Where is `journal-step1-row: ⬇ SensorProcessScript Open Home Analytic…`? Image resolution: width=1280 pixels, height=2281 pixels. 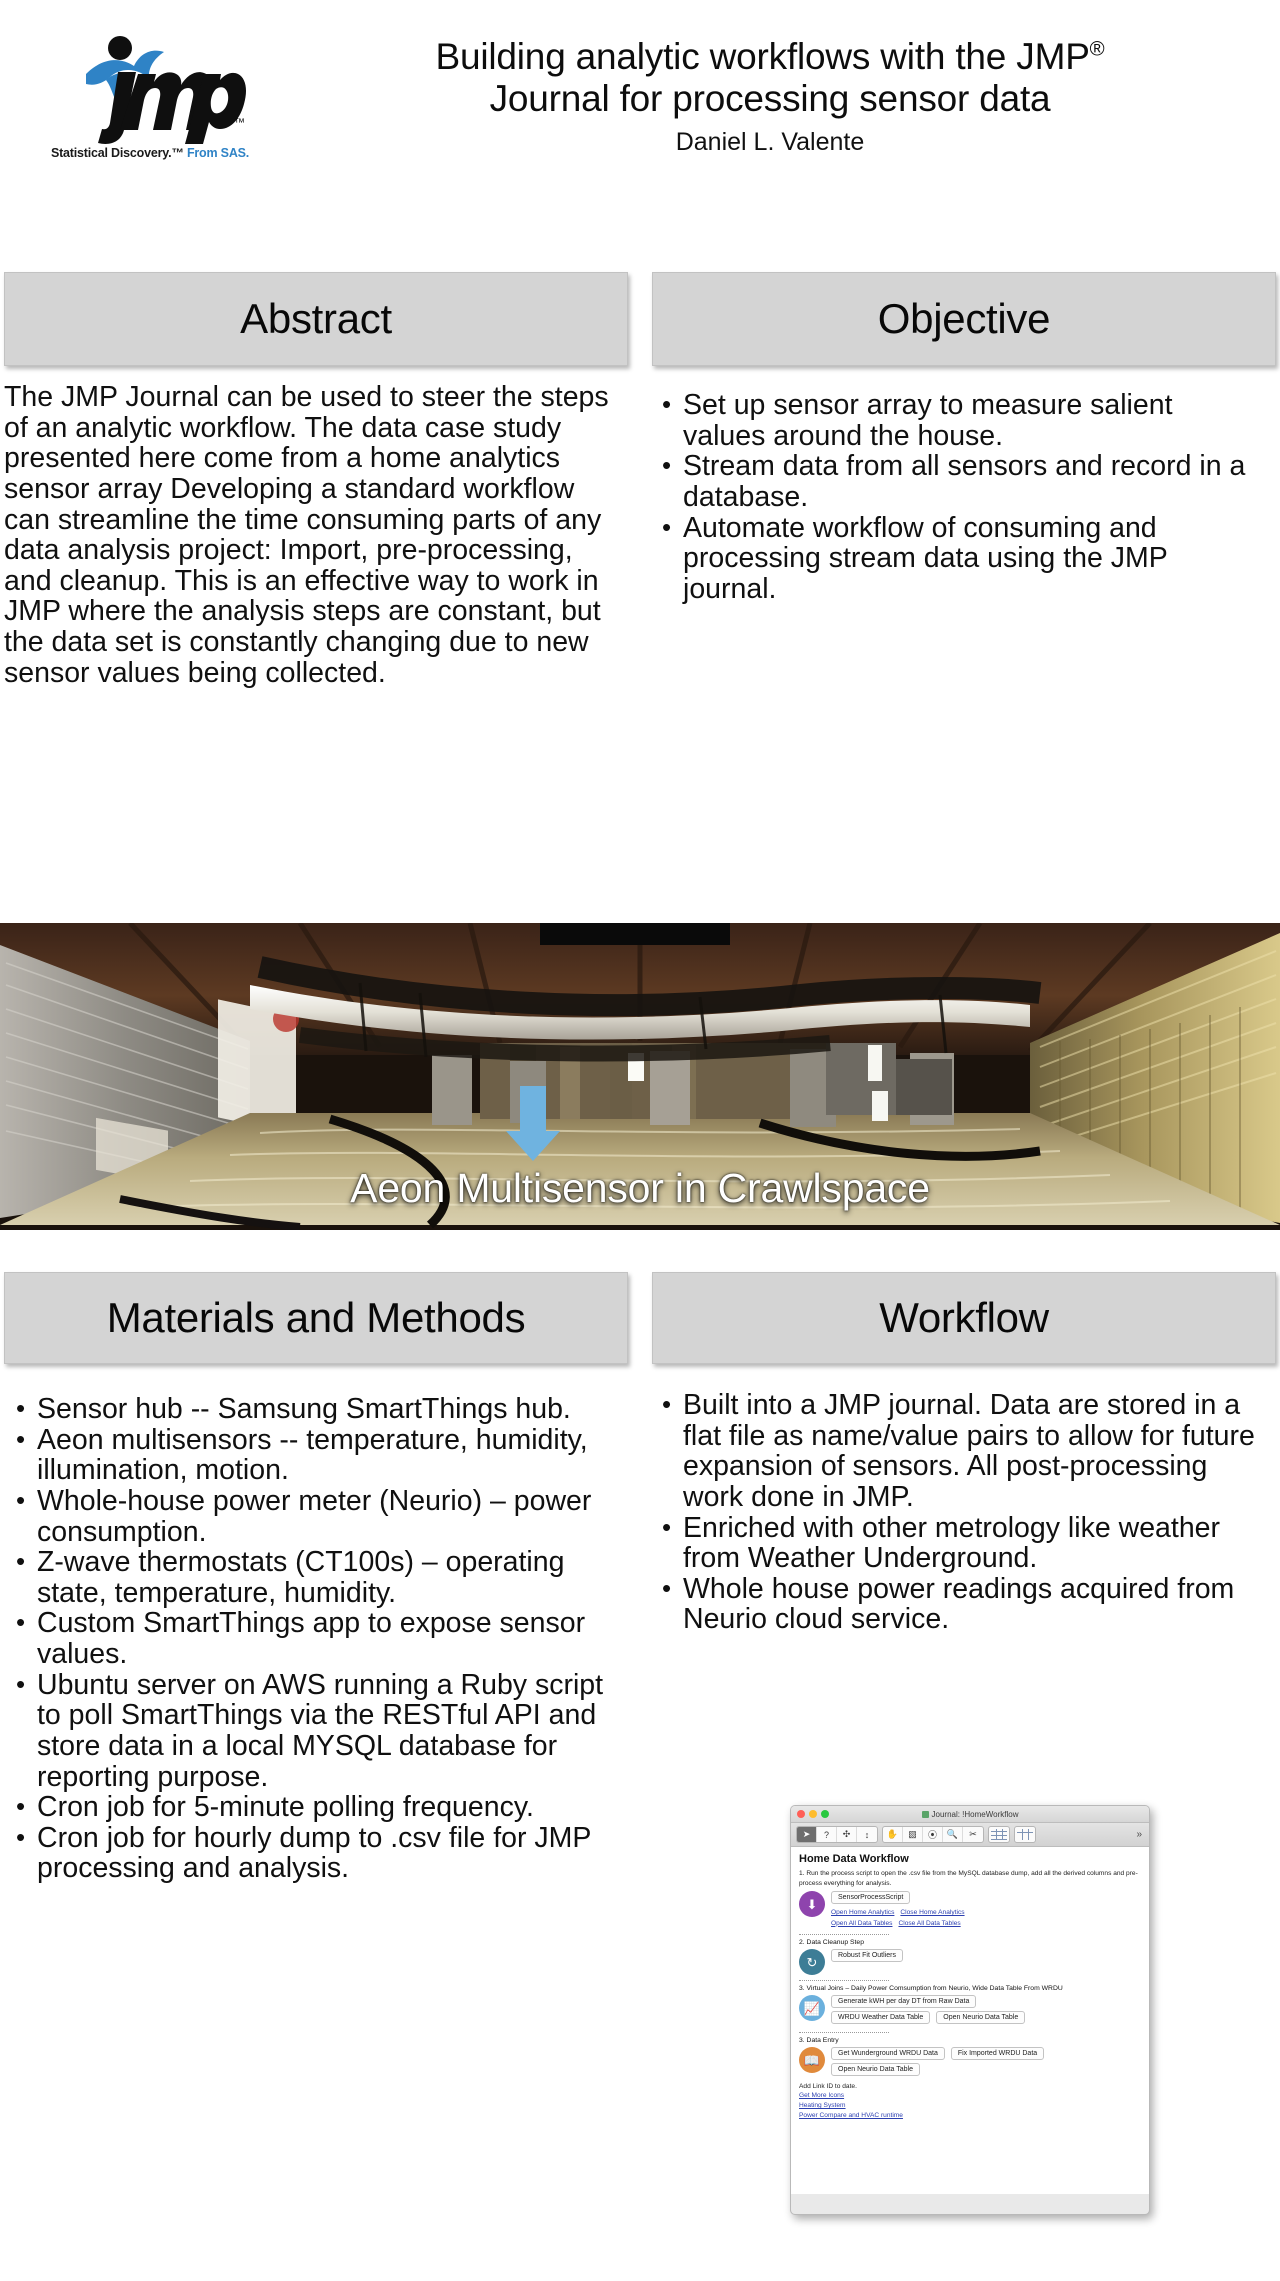
journal-step1-row: ⬇ SensorProcessScript Open Home Analytic… is located at coordinates (970, 1910).